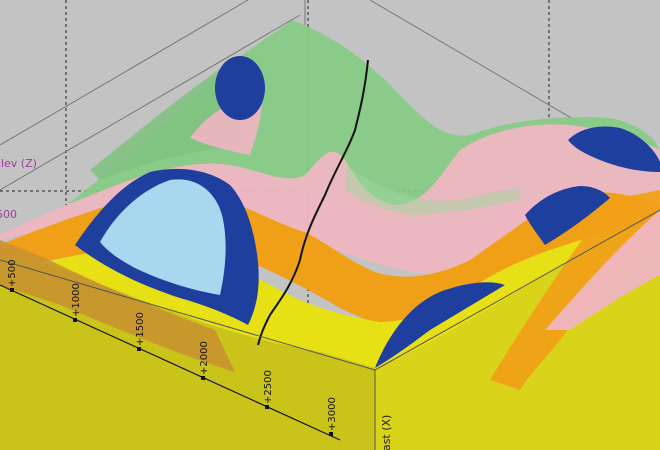  I want to click on z-axis-tick-label: 500, so click(8, 214).